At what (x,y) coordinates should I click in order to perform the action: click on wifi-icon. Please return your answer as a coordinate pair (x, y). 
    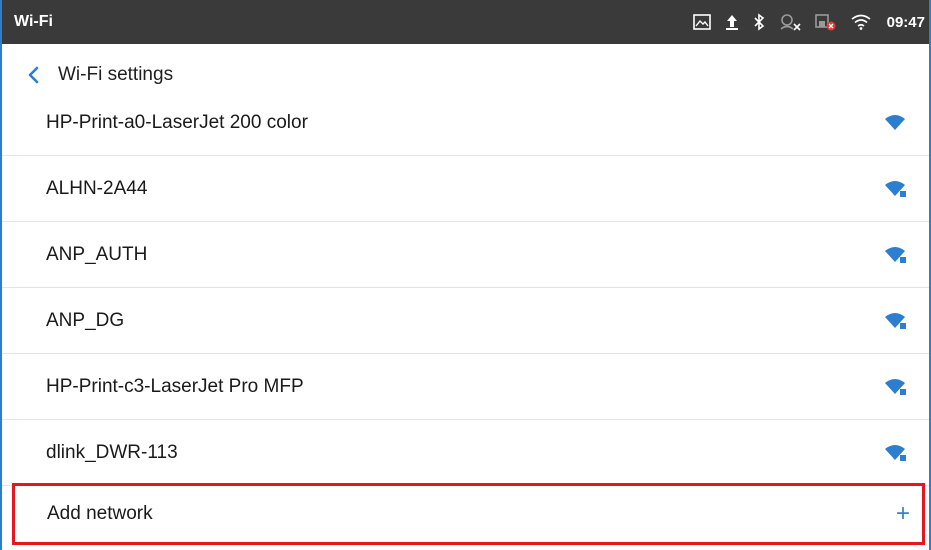
    Looking at the image, I should click on (861, 22).